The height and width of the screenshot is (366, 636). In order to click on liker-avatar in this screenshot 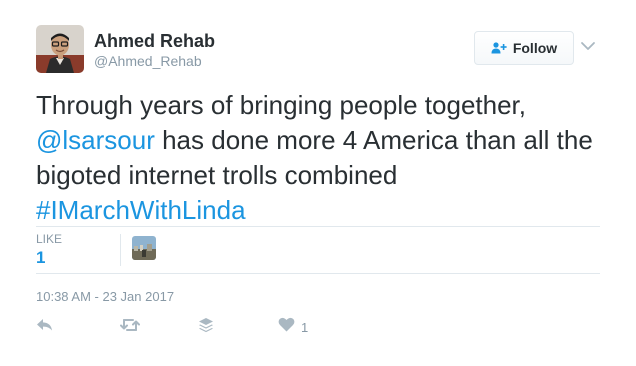, I will do `click(144, 248)`.